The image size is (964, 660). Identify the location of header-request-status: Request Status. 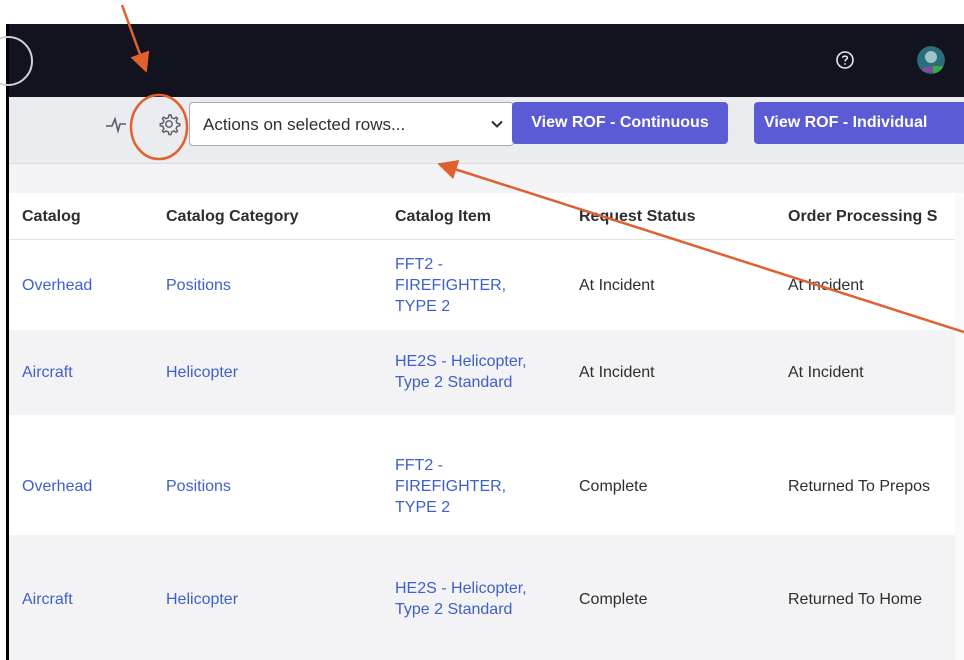
(637, 217).